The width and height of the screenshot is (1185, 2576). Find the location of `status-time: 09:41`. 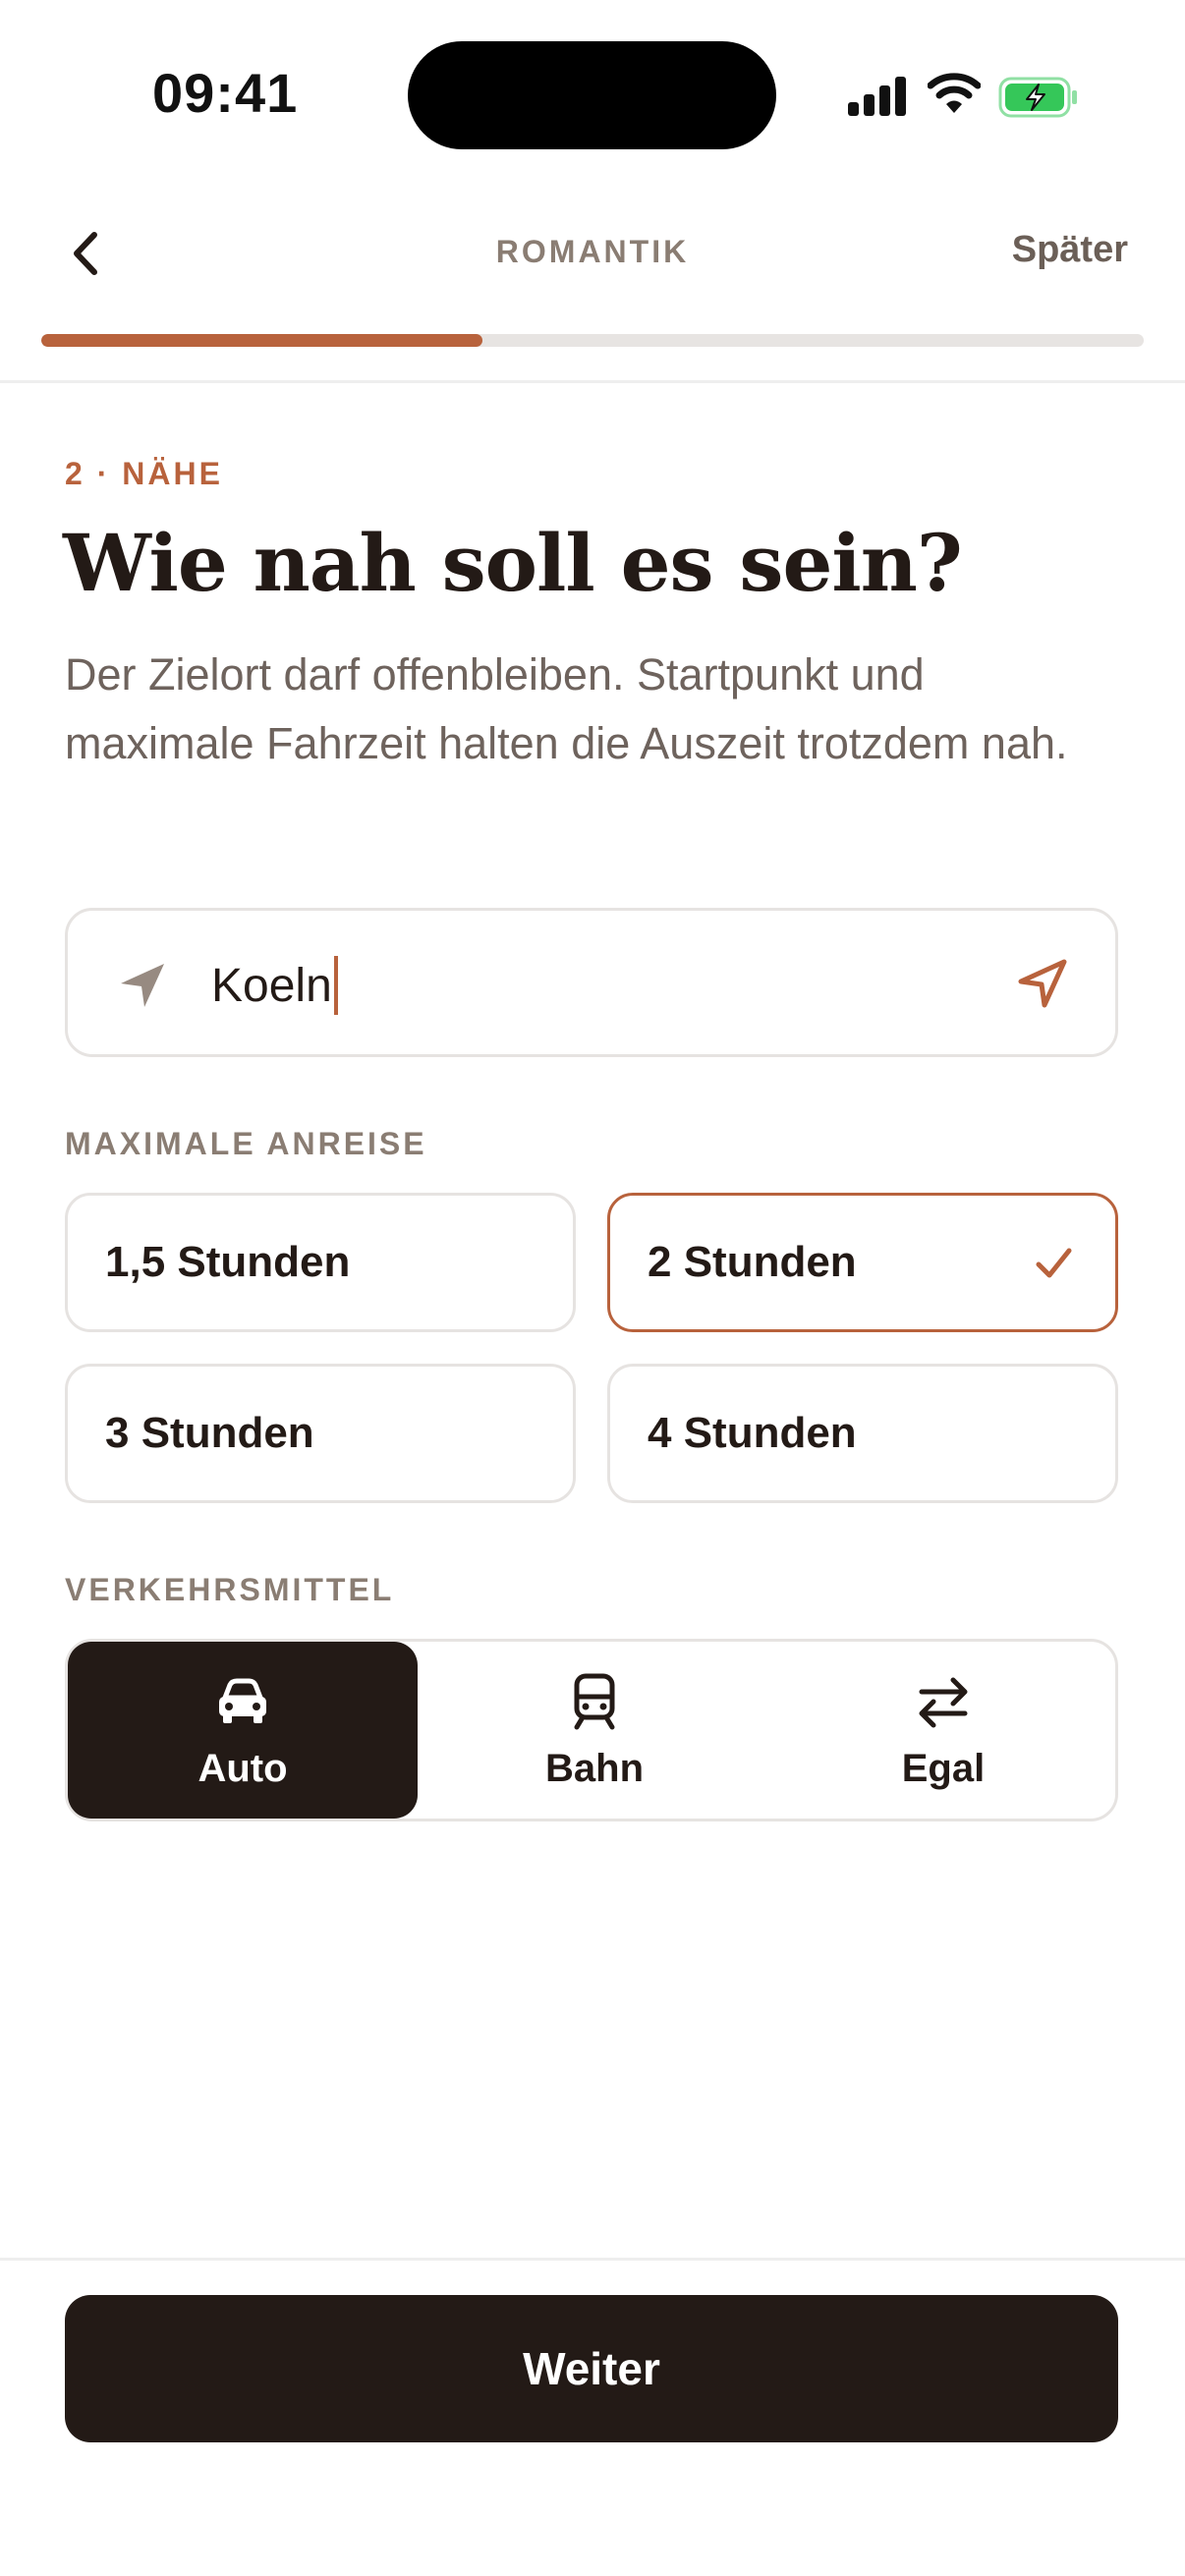

status-time: 09:41 is located at coordinates (226, 93).